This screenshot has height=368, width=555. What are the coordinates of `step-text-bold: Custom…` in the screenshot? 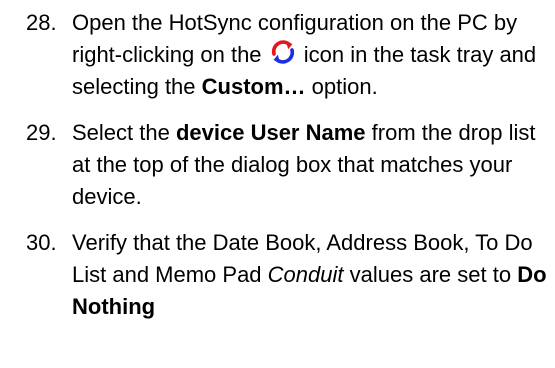 It's located at (253, 86).